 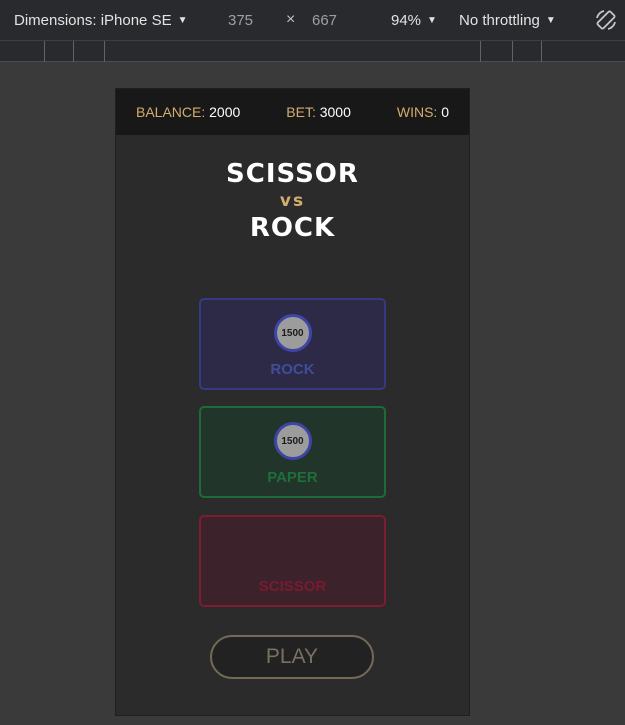 I want to click on balance-stat: BALANCE: 2000, so click(x=188, y=112).